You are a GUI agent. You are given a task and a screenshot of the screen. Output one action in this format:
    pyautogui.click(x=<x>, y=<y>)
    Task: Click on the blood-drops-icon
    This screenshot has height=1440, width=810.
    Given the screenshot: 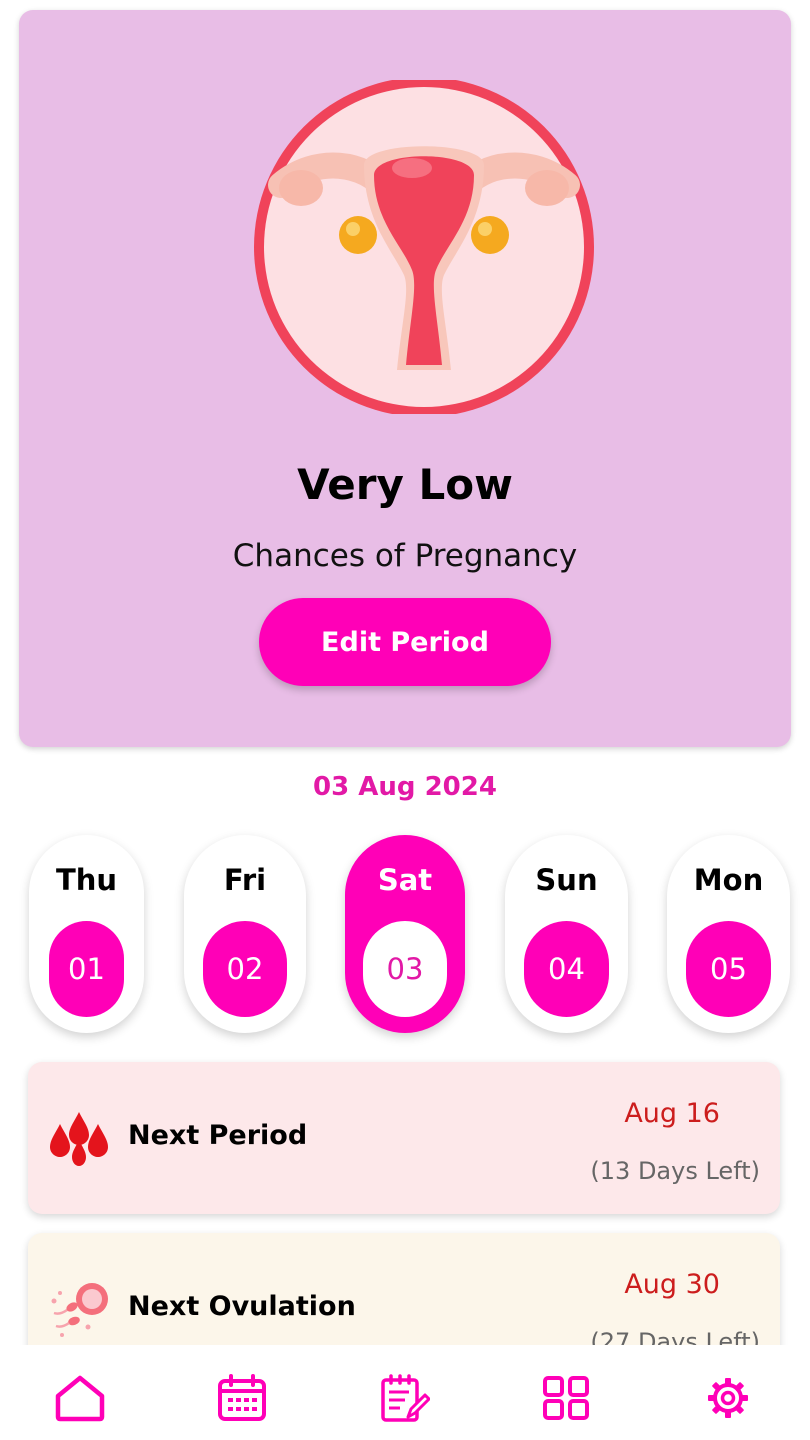 What is the action you would take?
    pyautogui.click(x=79, y=1139)
    